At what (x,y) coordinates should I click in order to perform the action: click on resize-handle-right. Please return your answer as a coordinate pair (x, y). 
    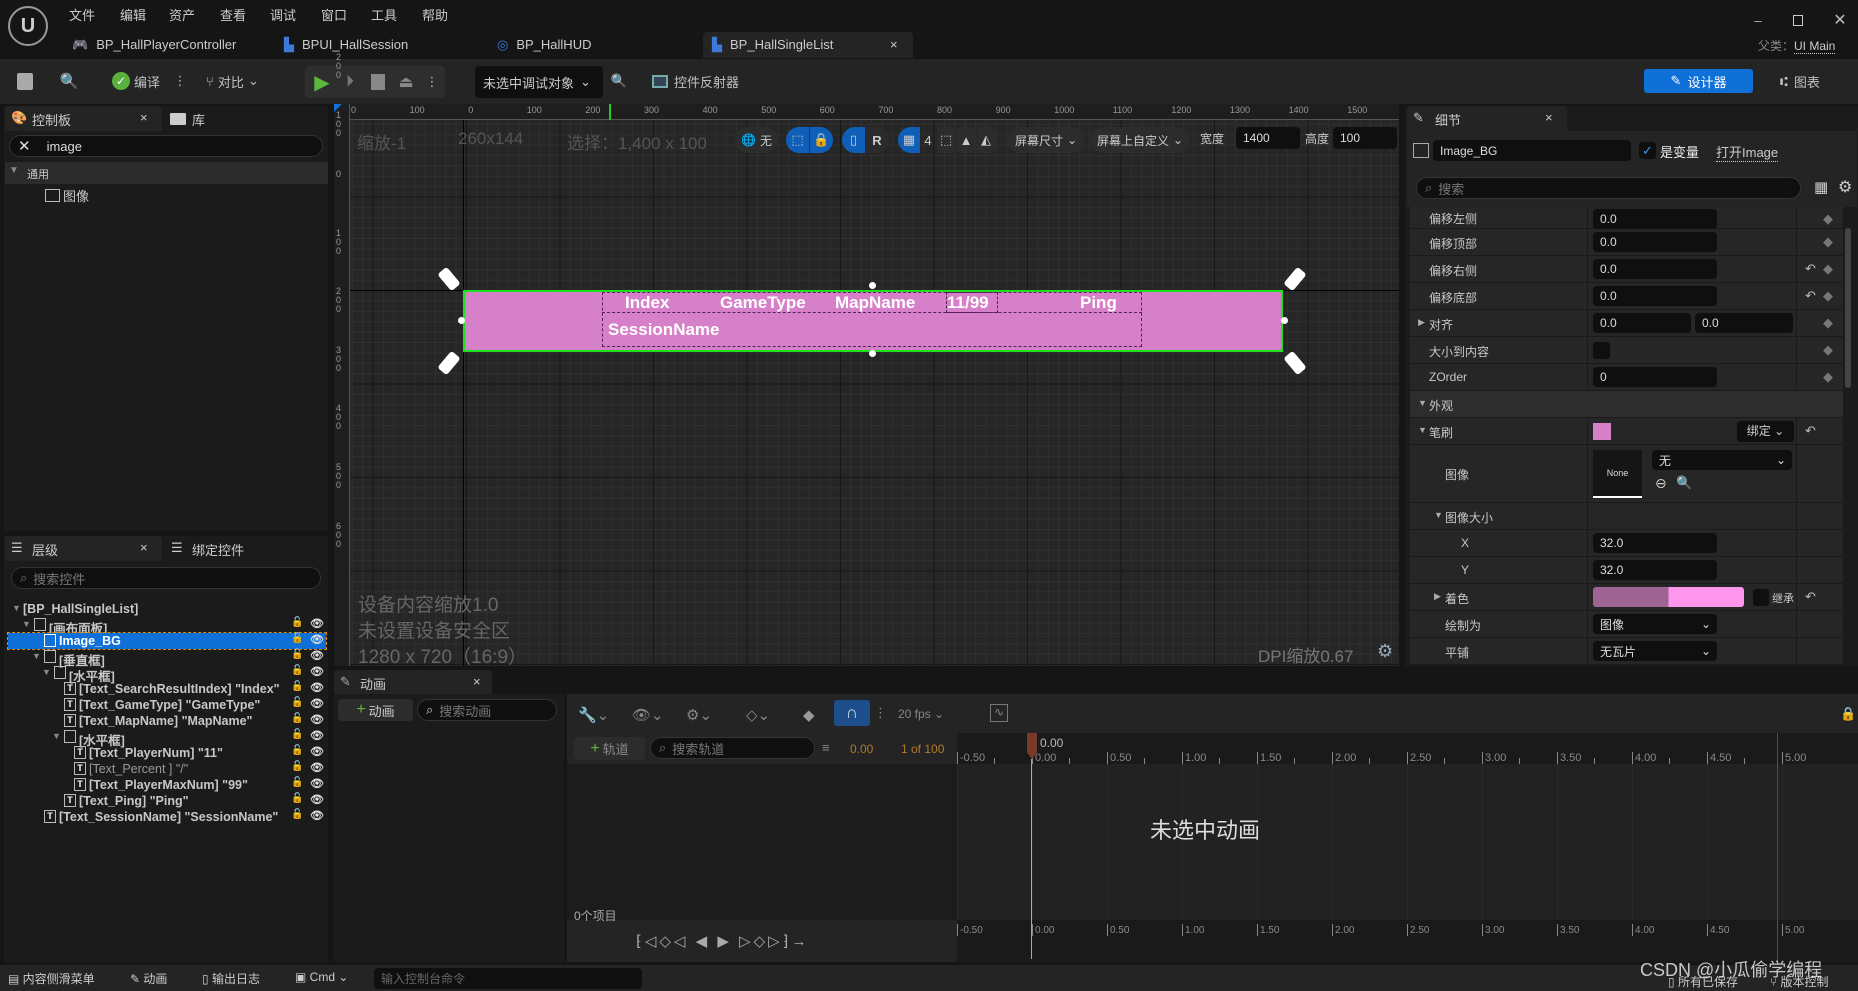
    Looking at the image, I should click on (1284, 320).